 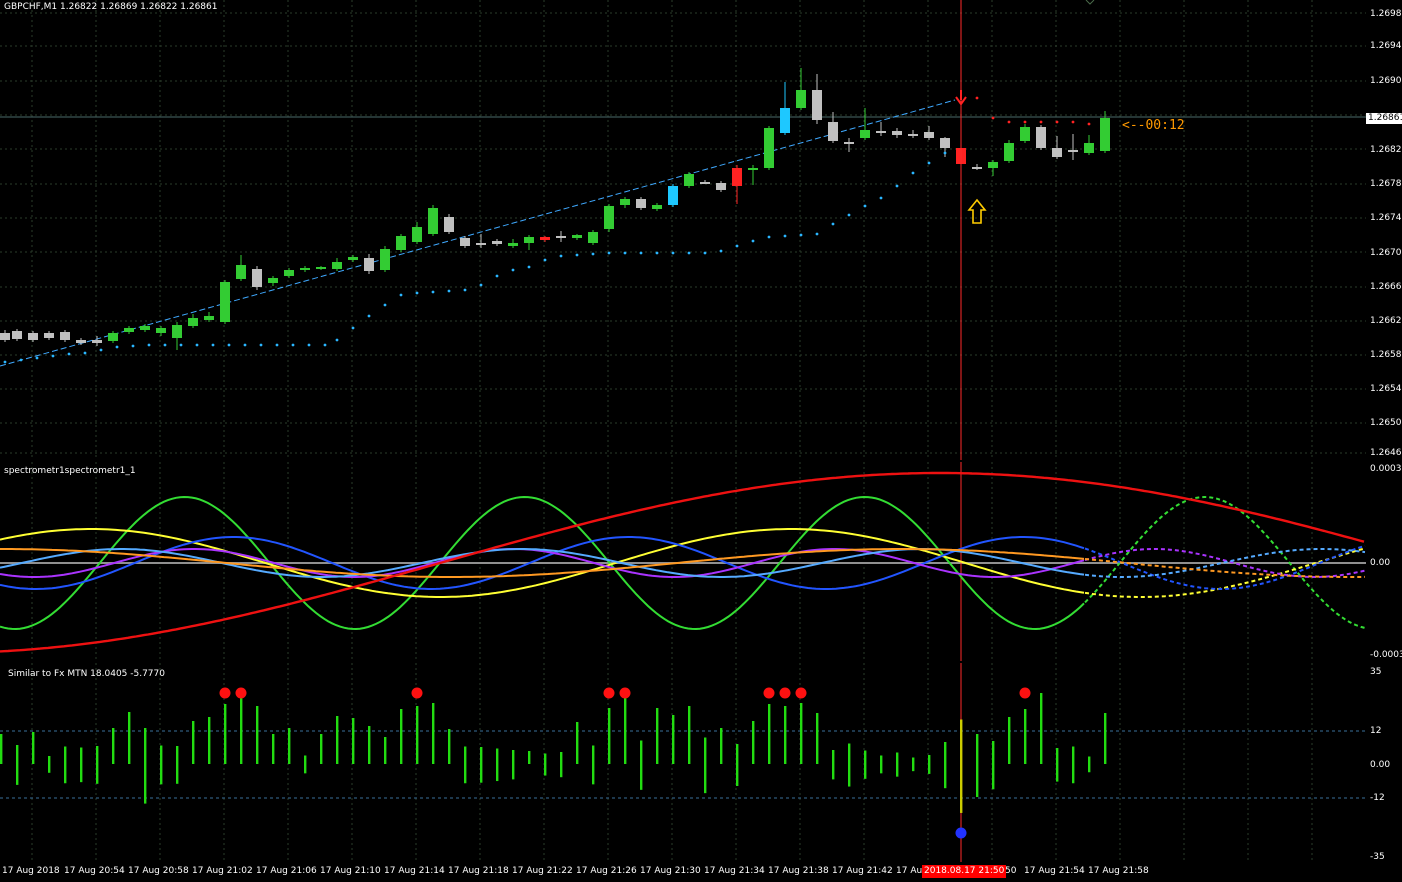 I want to click on price-label: 1.26705, so click(x=1386, y=253).